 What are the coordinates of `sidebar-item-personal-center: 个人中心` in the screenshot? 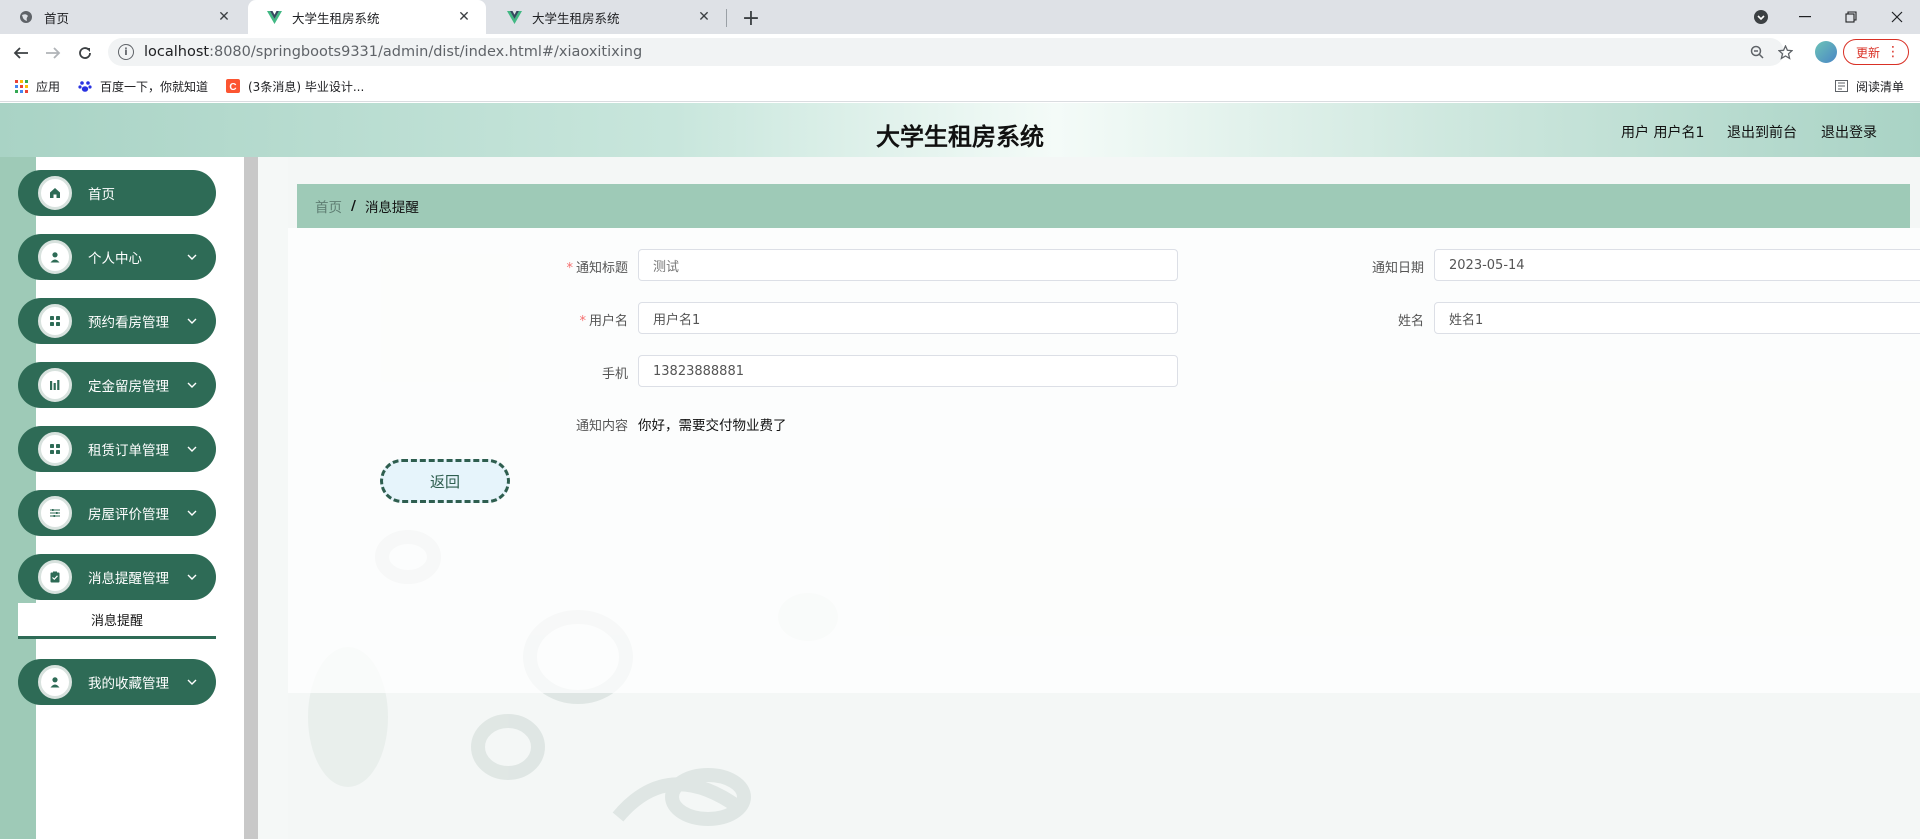 It's located at (117, 257).